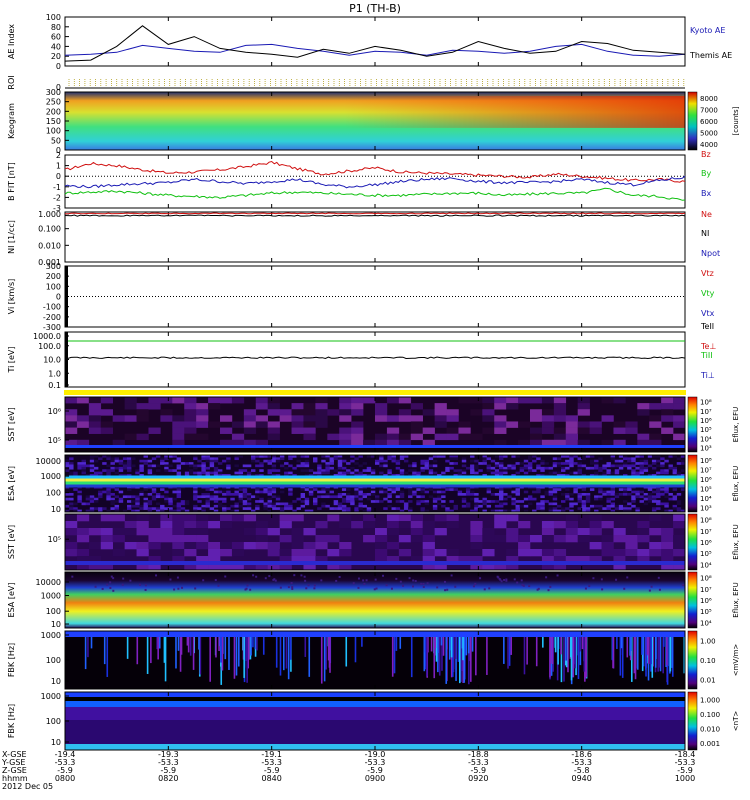 Image resolution: width=750 pixels, height=800 pixels. I want to click on temperature-ytick: 10.0, so click(52, 360).